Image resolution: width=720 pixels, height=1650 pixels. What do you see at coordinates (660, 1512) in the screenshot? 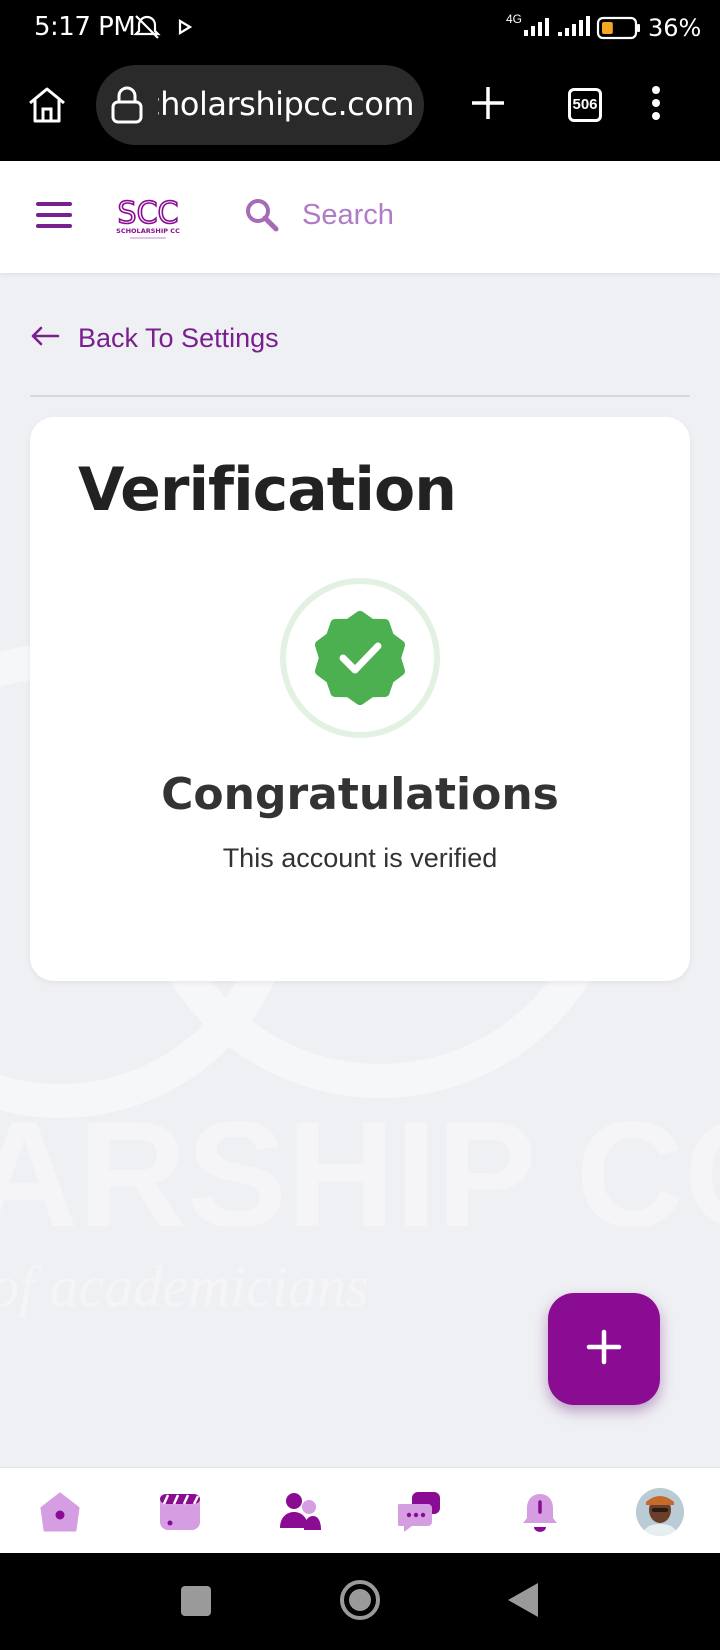
I see `avatar` at bounding box center [660, 1512].